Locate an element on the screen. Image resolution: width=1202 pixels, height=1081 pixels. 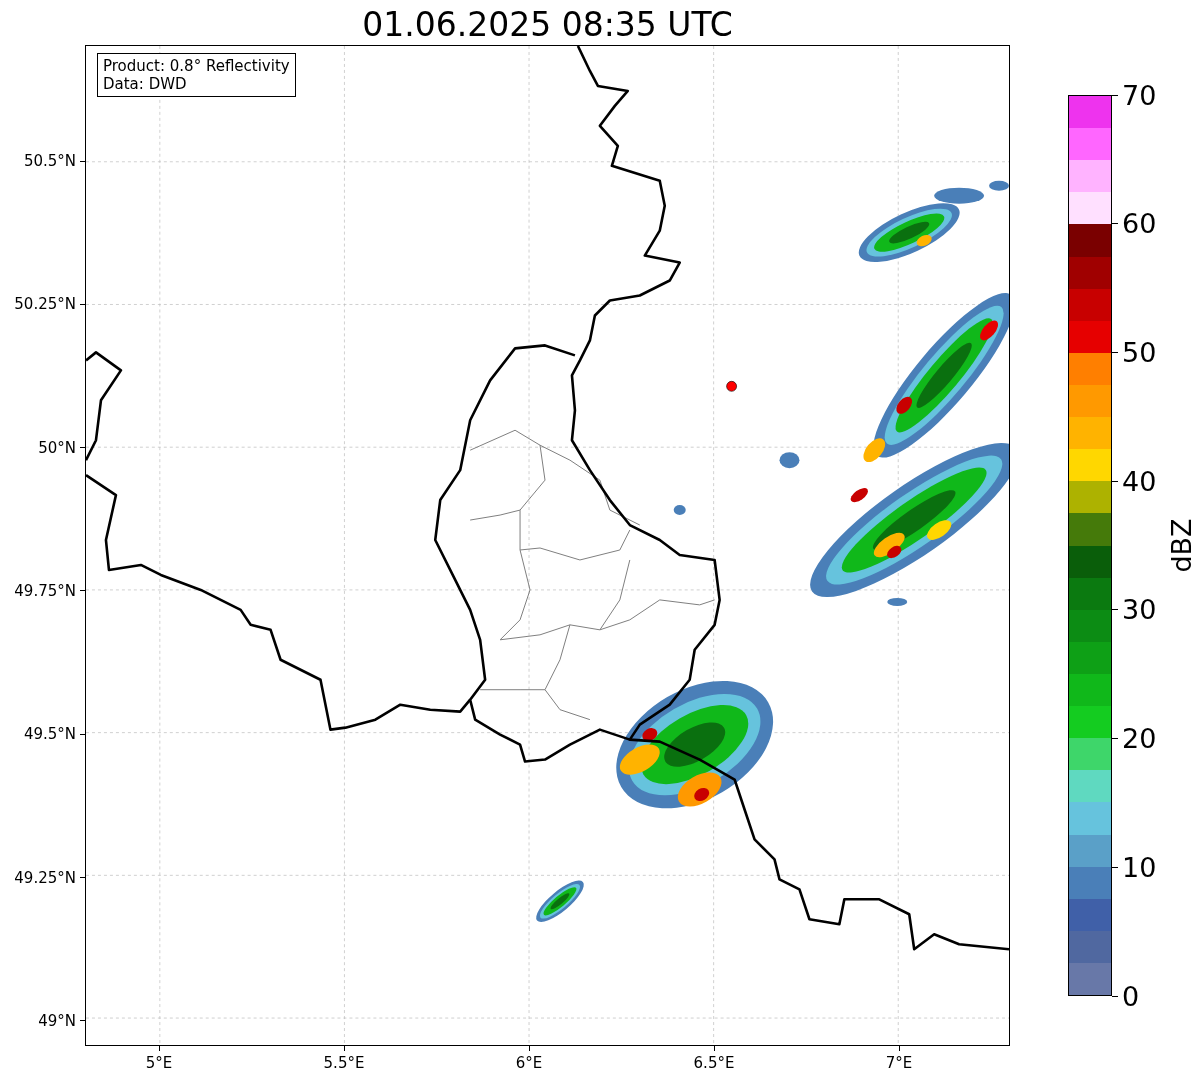
colorbar-tick-label: 40 is located at coordinates (1139, 481).